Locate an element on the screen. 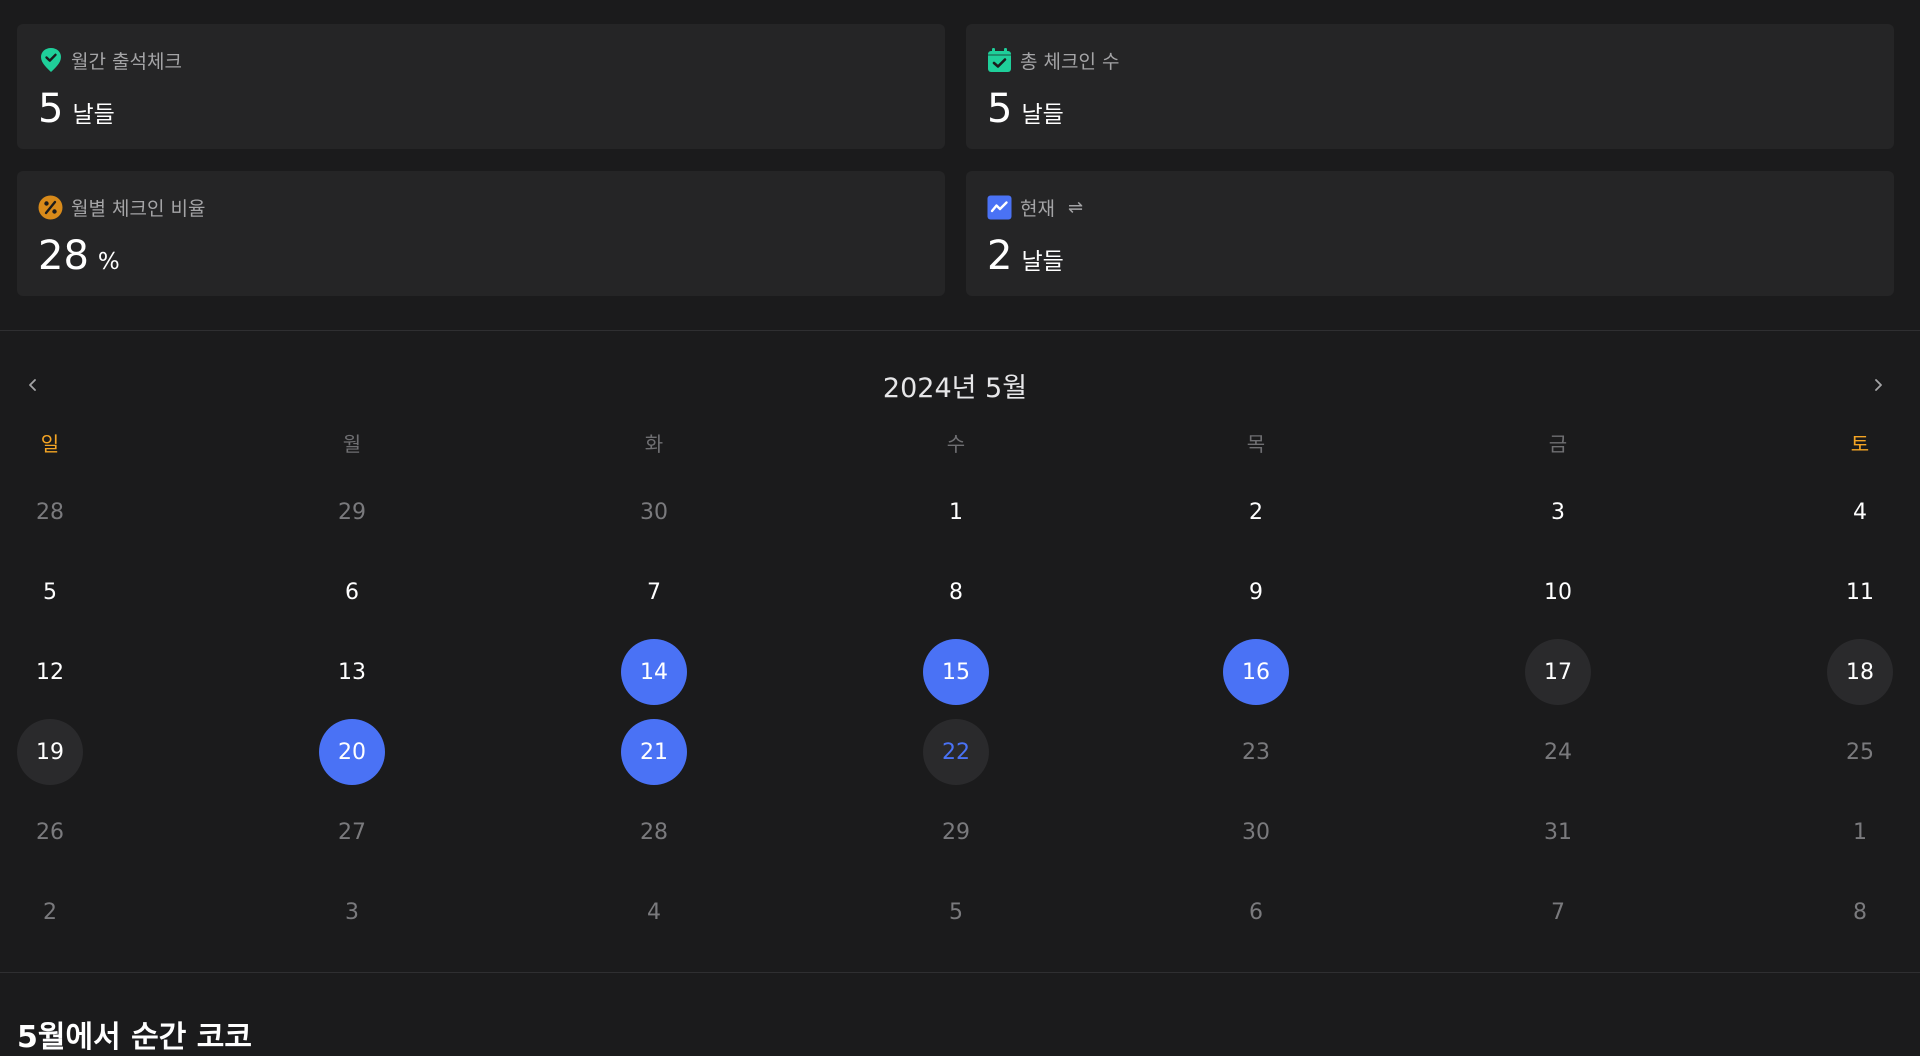 This screenshot has height=1056, width=1920. section-title: 5월에서 순간 코코 is located at coordinates (134, 1037).